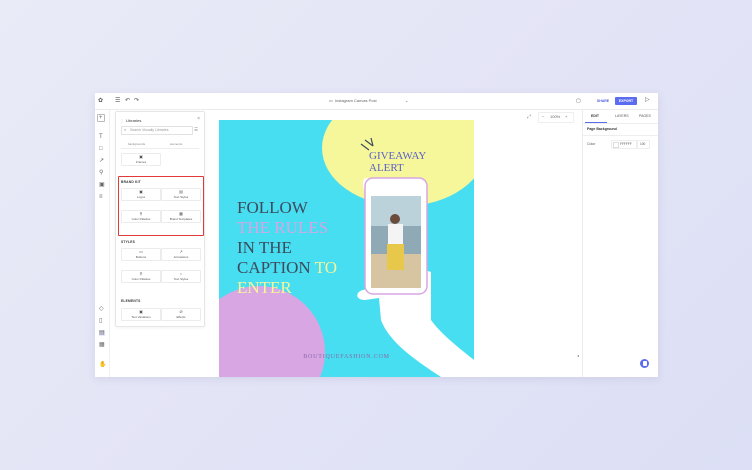  What do you see at coordinates (622, 116) in the screenshot?
I see `tab-layers: LAYERS` at bounding box center [622, 116].